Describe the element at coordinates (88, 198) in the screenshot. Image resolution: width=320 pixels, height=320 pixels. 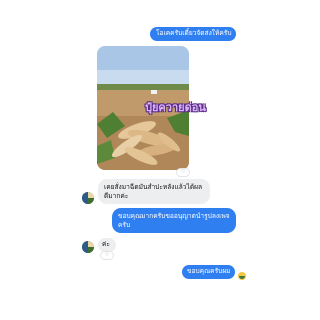
I see `contact-avatar` at that location.